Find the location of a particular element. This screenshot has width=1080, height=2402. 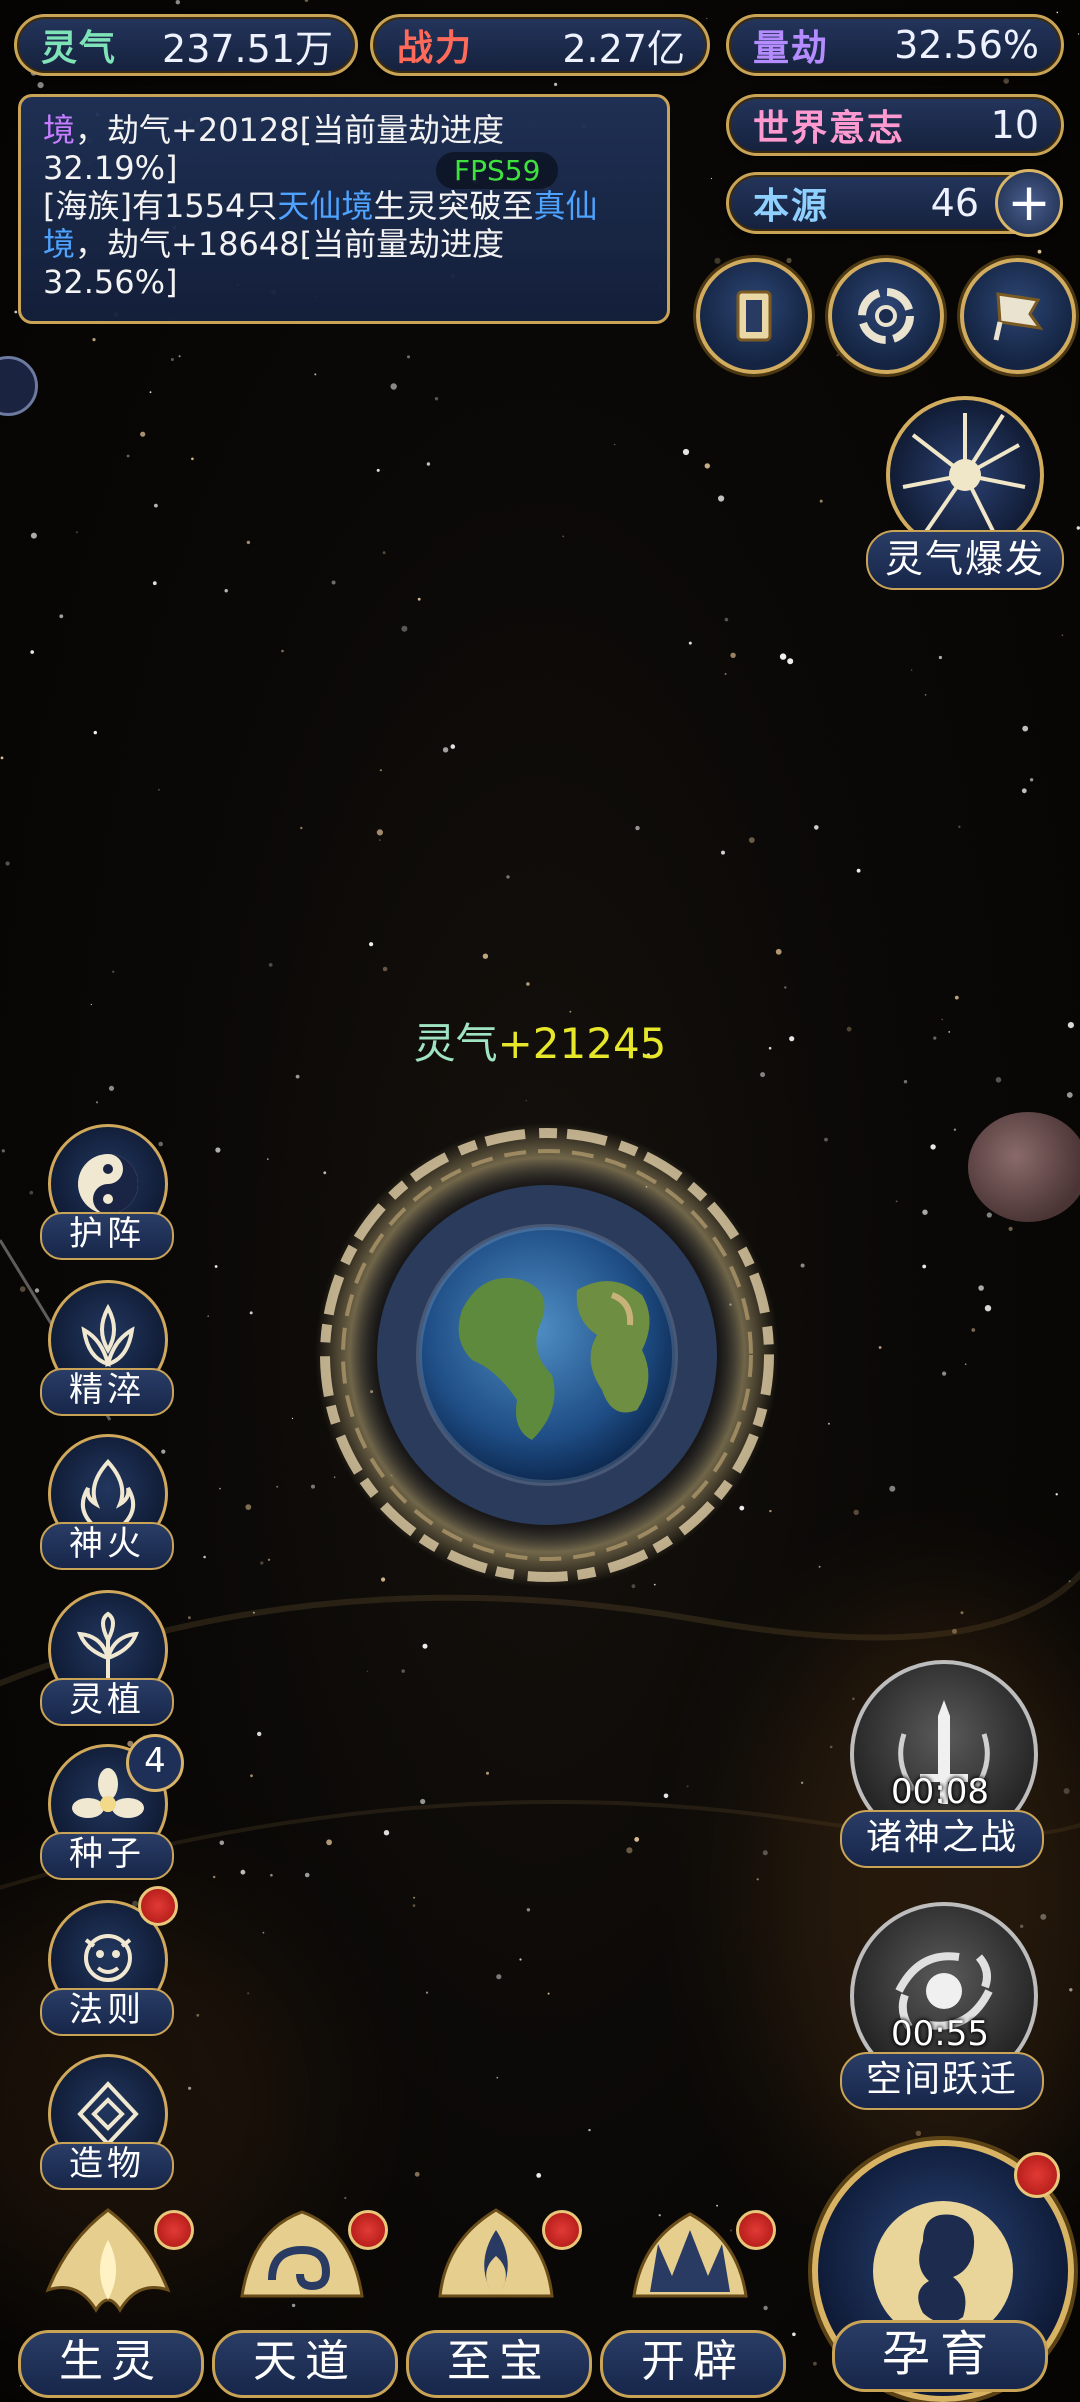

nav-creatures: 生灵 is located at coordinates (111, 2299).